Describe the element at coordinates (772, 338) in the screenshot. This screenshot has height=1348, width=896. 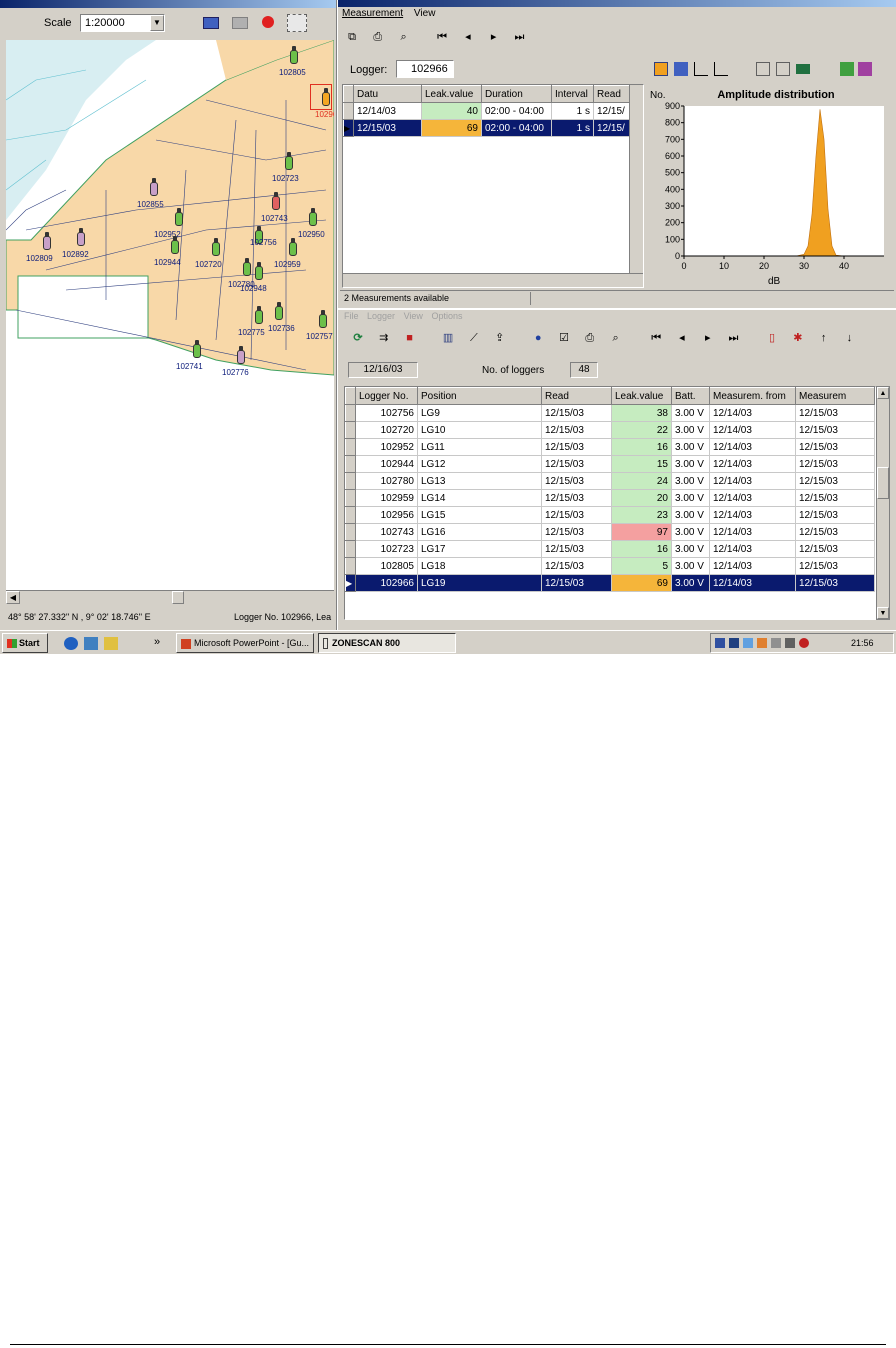
I see `logger-icon: ▯` at that location.